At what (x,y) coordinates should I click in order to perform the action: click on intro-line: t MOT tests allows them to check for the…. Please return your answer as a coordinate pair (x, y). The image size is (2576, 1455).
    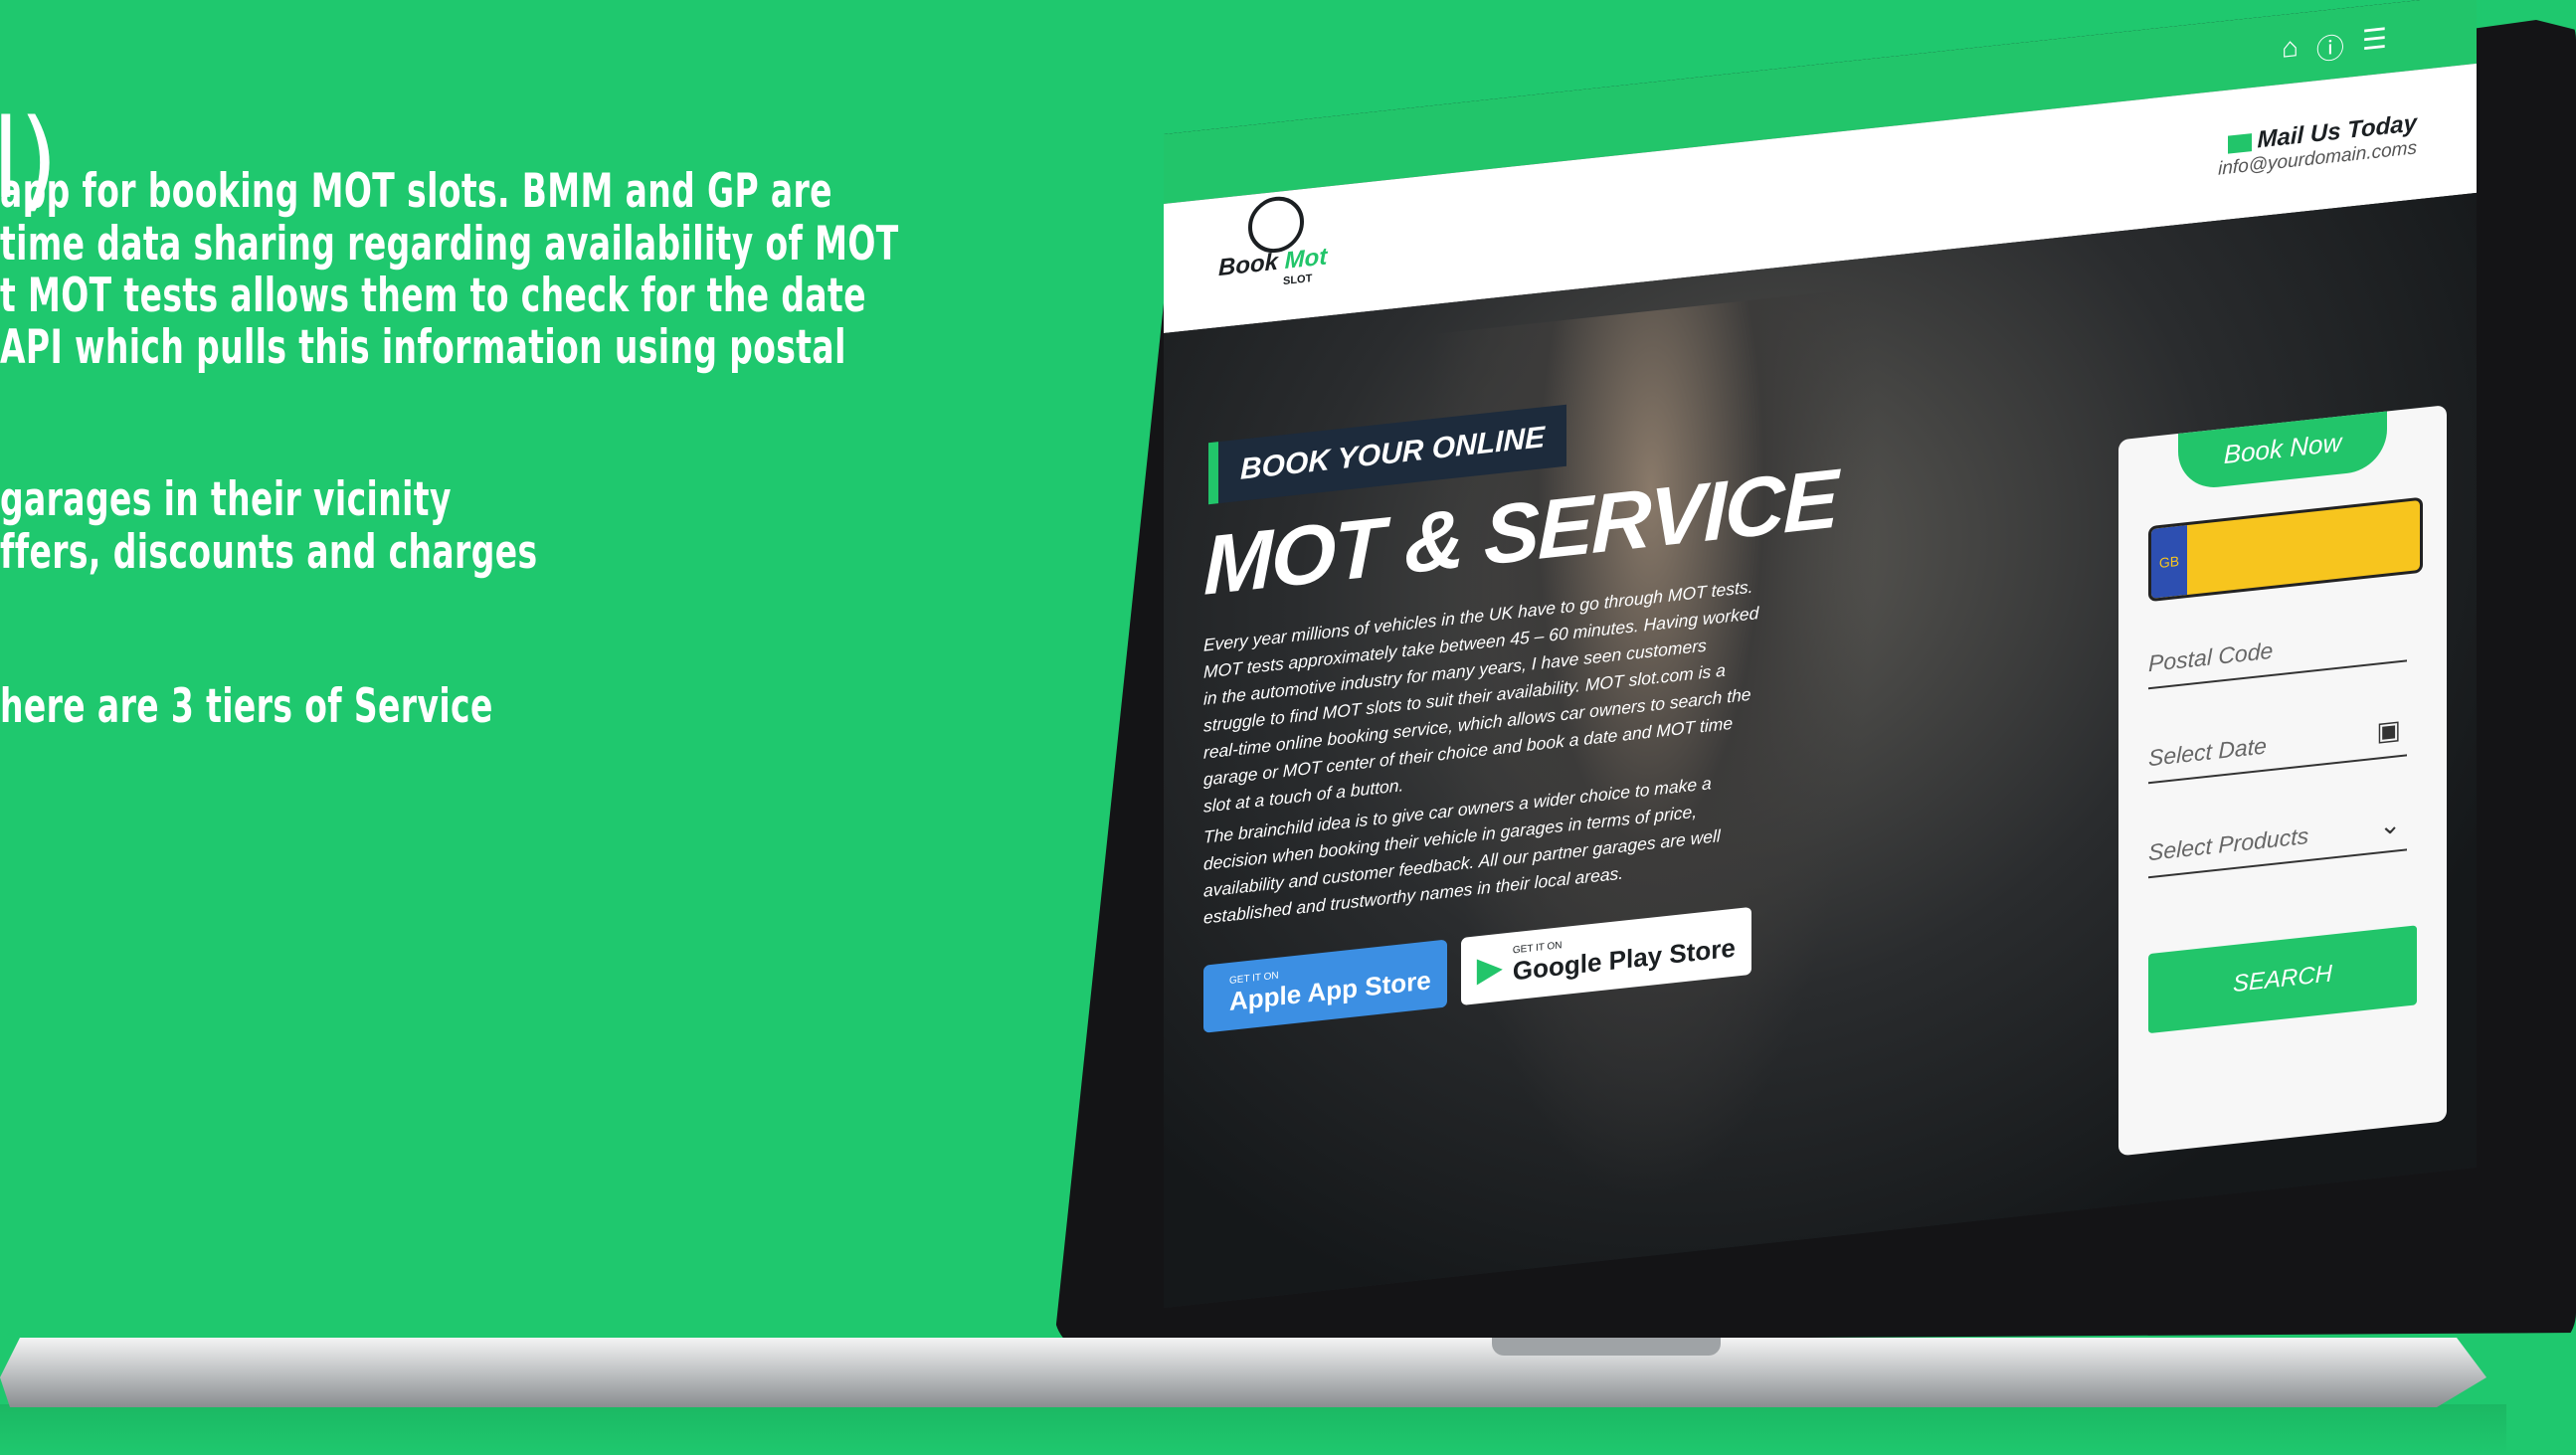
    Looking at the image, I should click on (433, 296).